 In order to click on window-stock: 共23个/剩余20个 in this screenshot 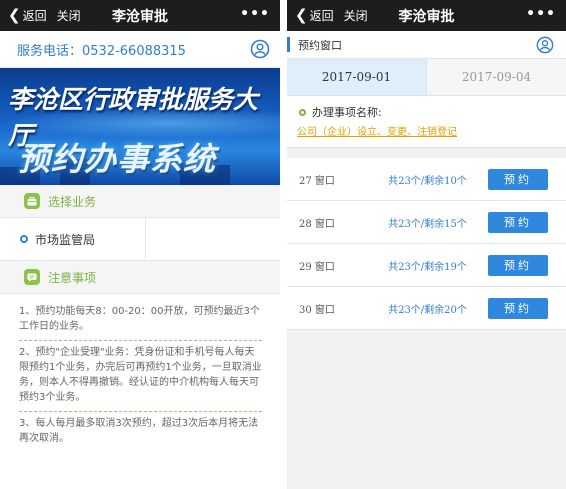, I will do `click(427, 310)`.